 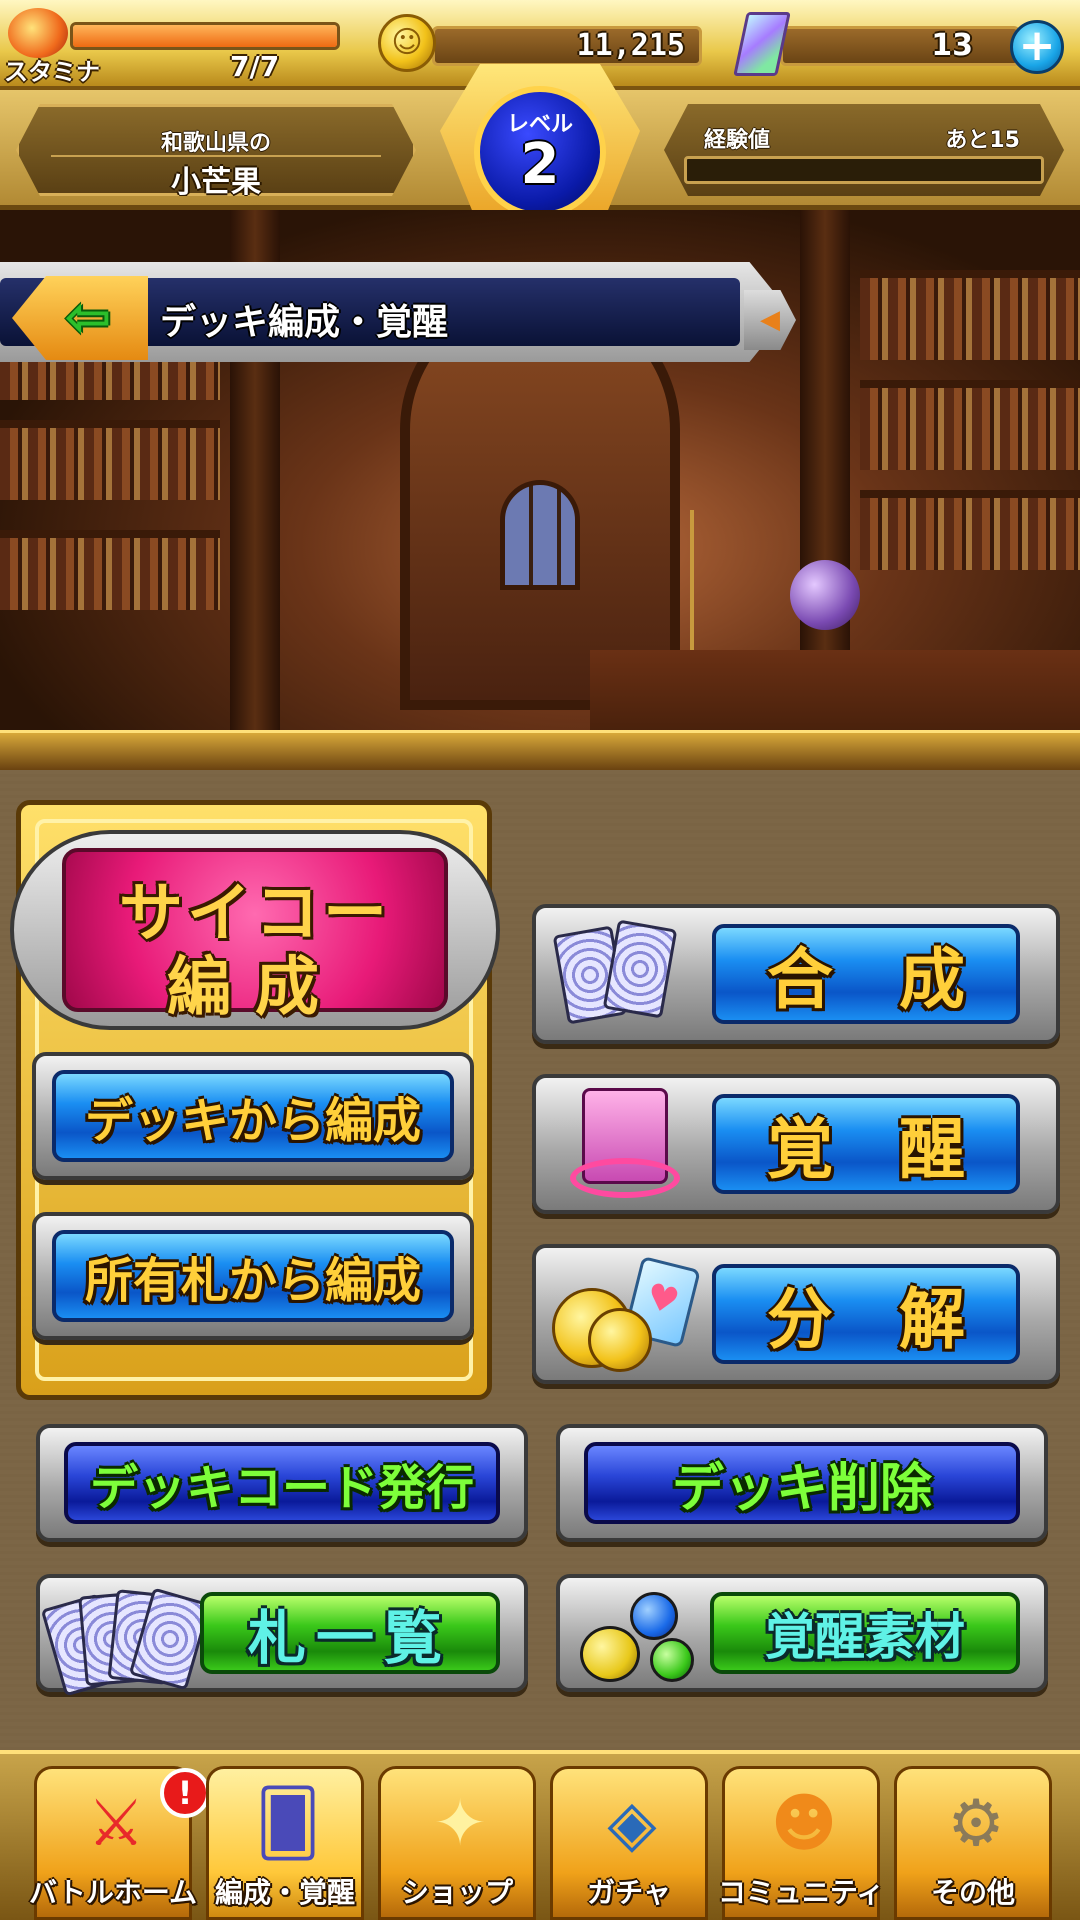 I want to click on coin-counter: 11,215, so click(x=567, y=46).